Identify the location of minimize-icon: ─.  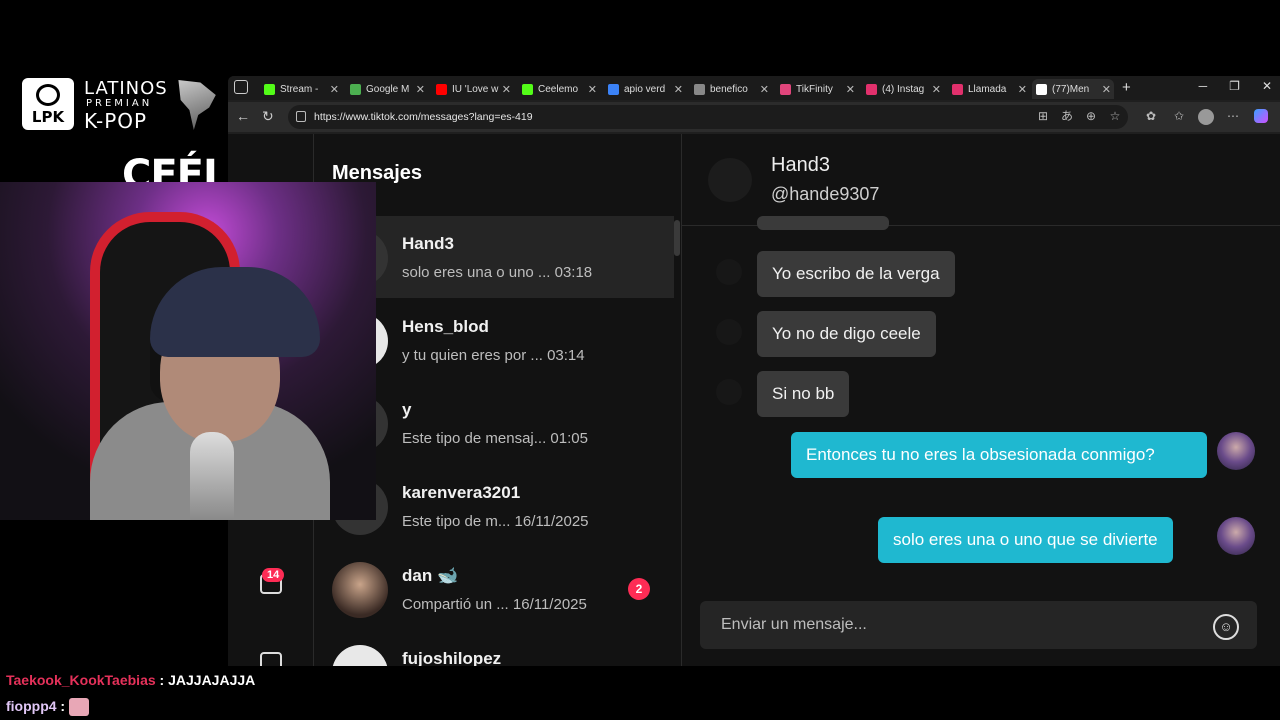
(1203, 86).